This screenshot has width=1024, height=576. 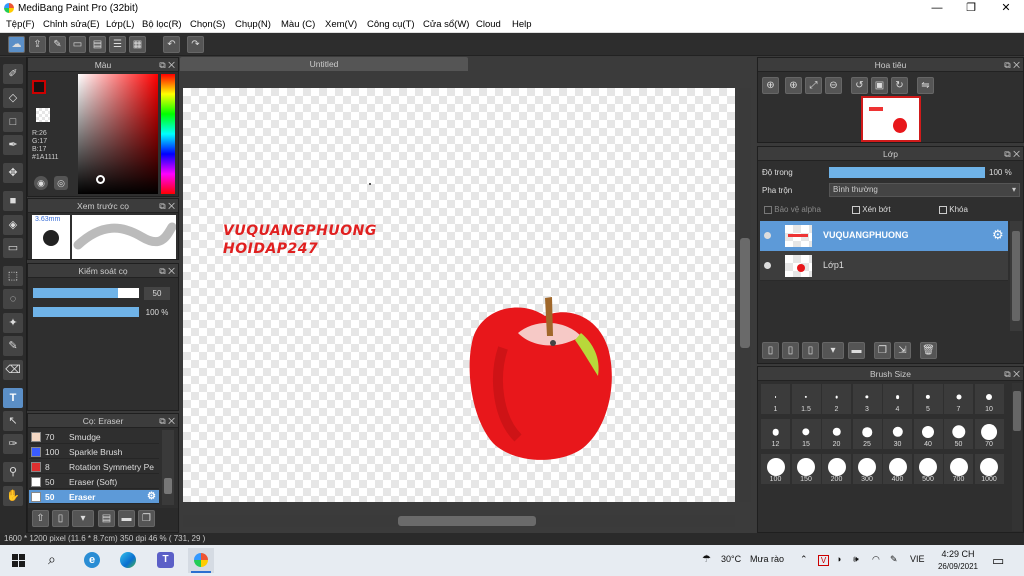 I want to click on brush-tool-icon: ✐, so click(x=13, y=74).